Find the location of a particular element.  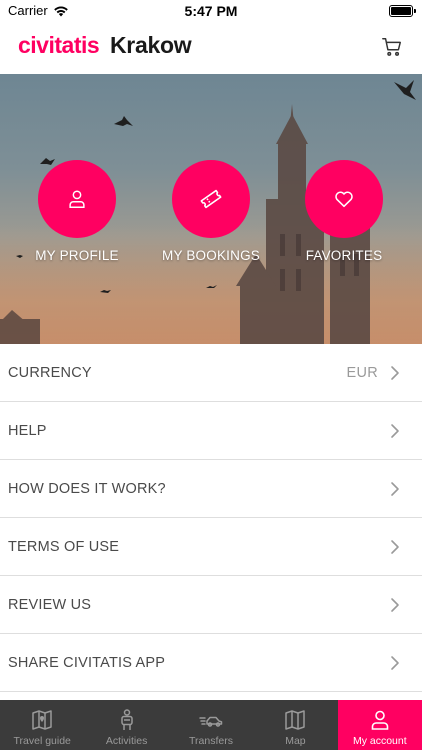

my-profile-label: MY PROFILE is located at coordinates (77, 255).